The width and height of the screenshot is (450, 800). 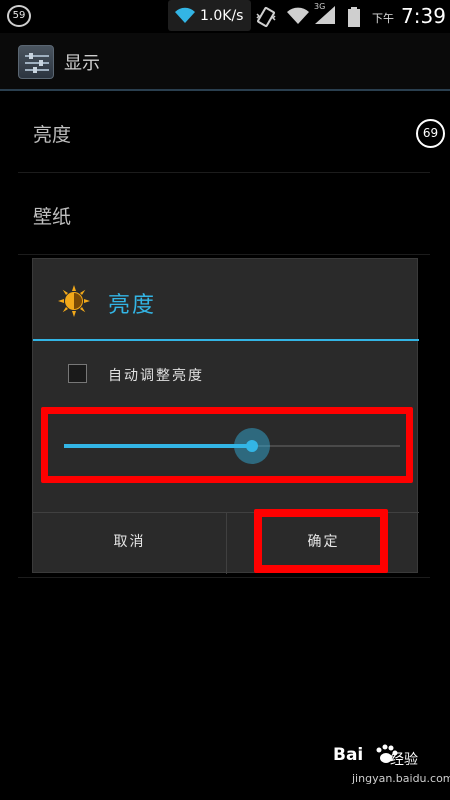 What do you see at coordinates (225, 214) in the screenshot?
I see `settings-item-wallpaper: 壁纸` at bounding box center [225, 214].